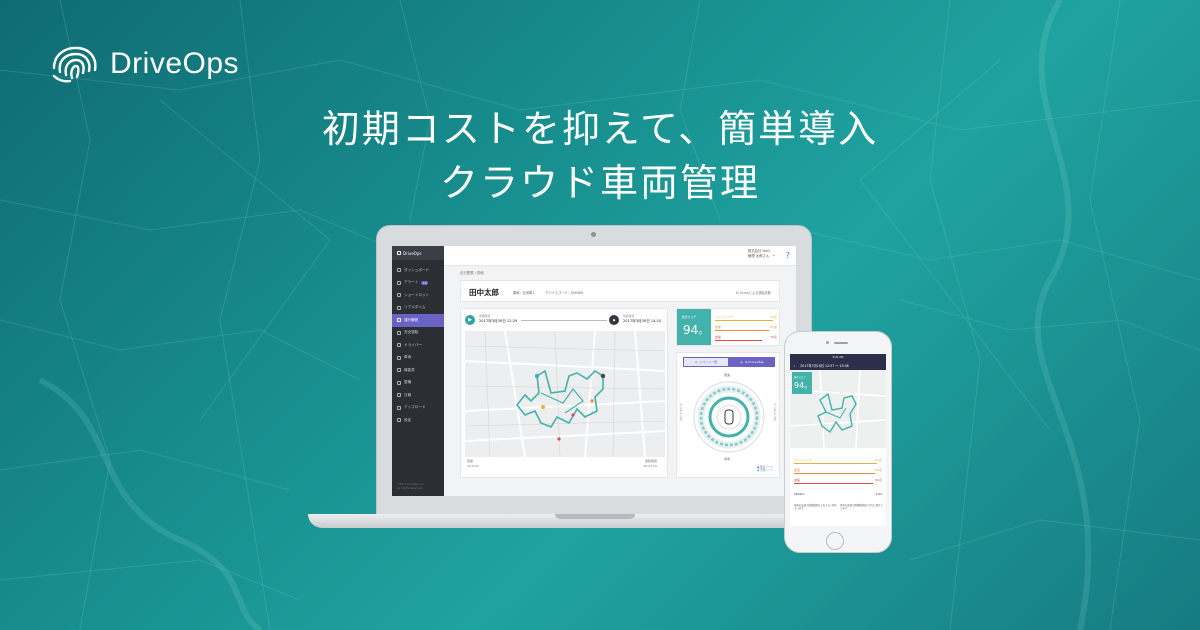 The image size is (1200, 630). What do you see at coordinates (799, 494) in the screenshot?
I see `phone-distance: 264km` at bounding box center [799, 494].